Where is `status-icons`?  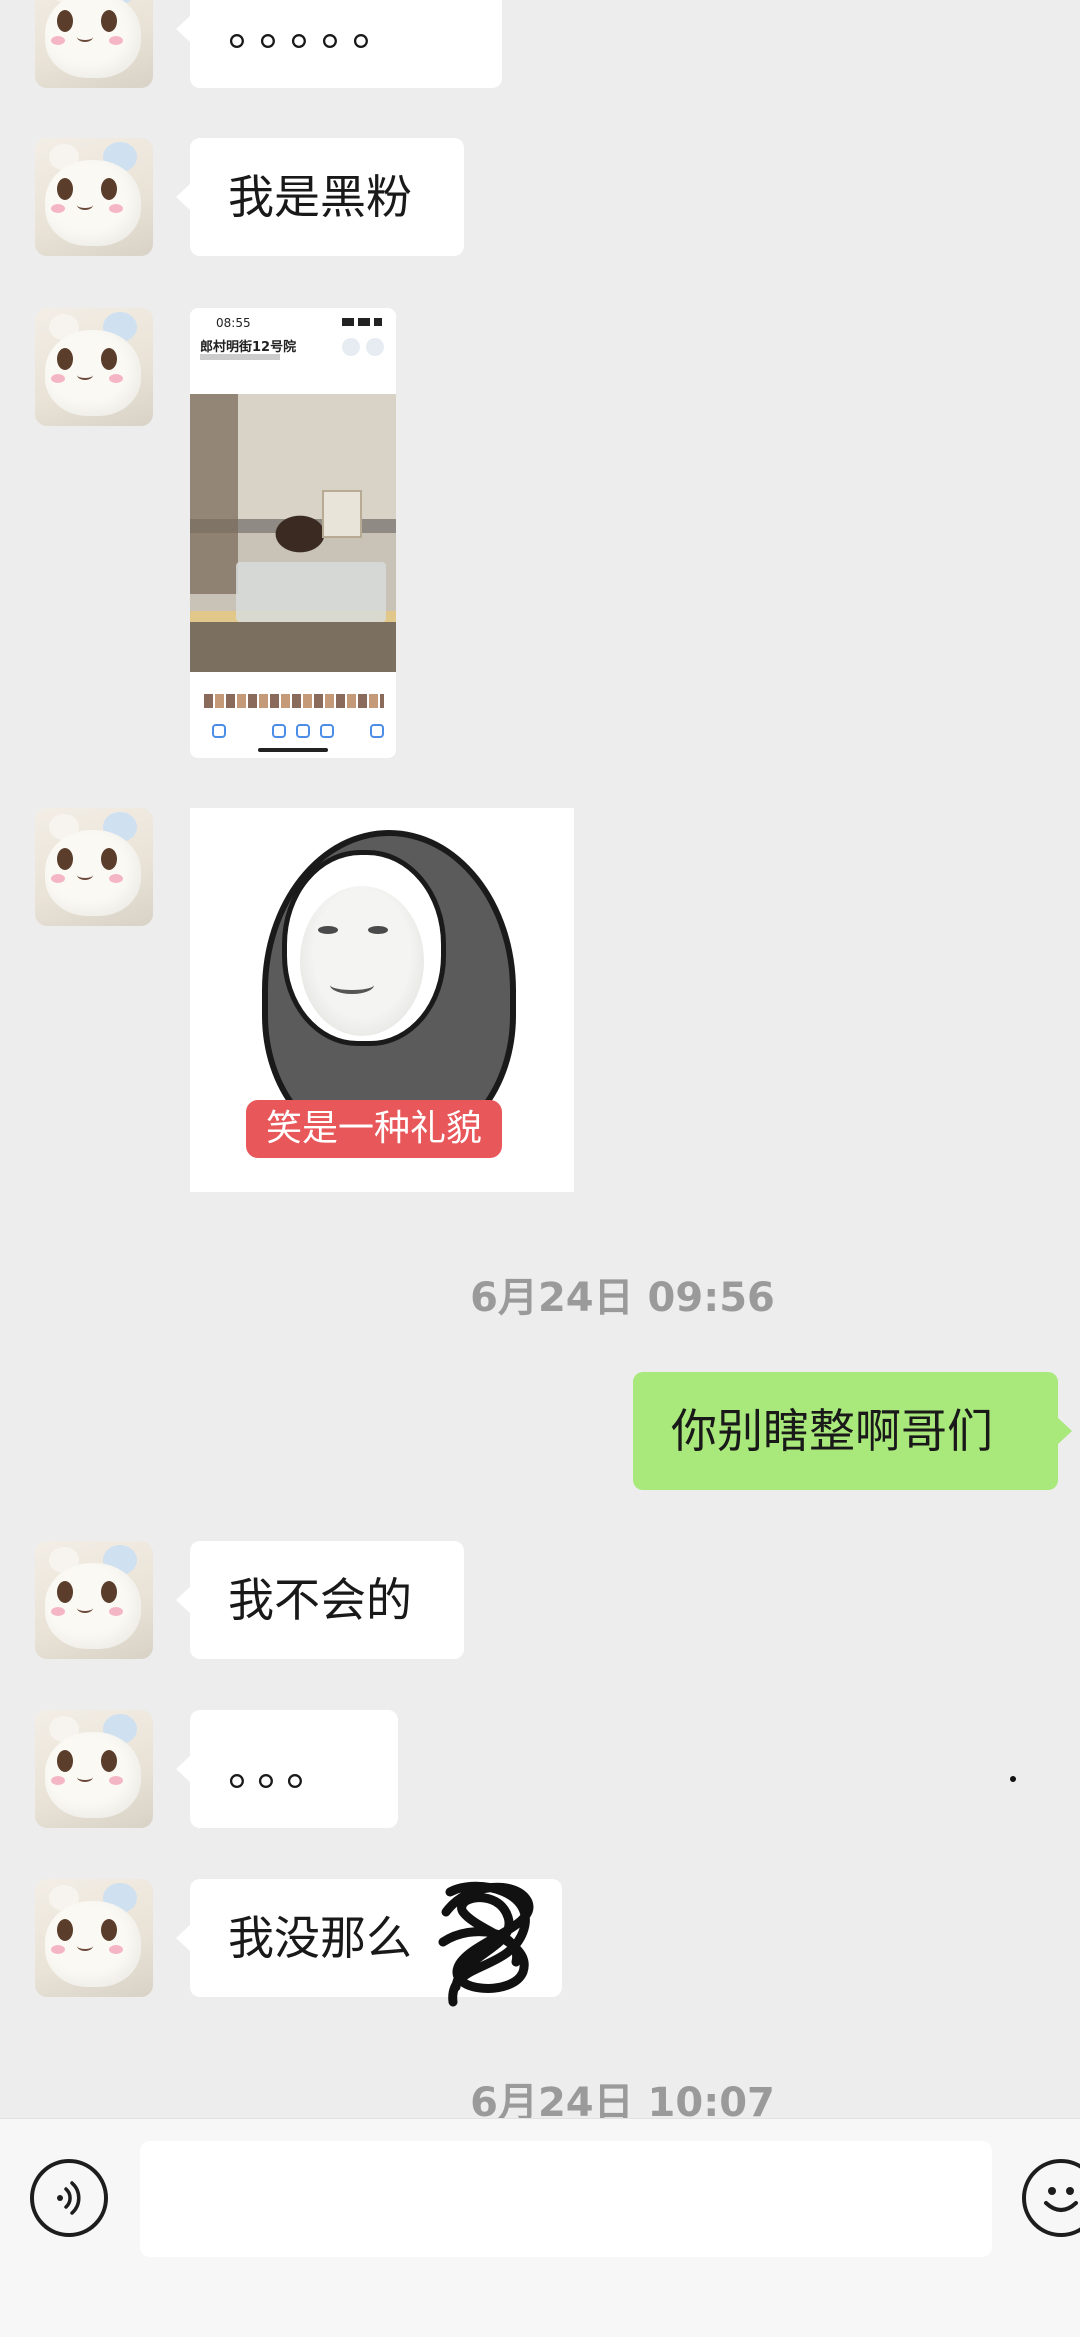
status-icons is located at coordinates (362, 322).